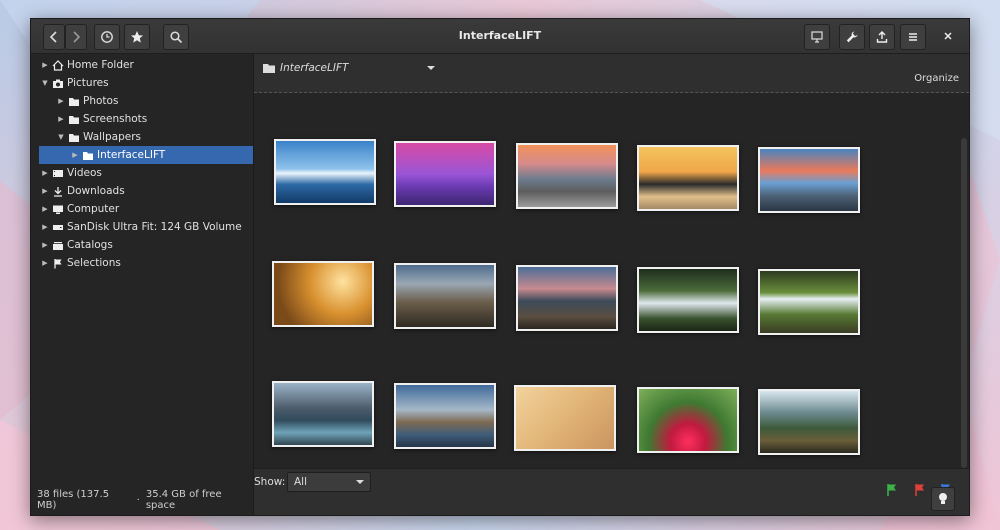 This screenshot has height=530, width=1000. What do you see at coordinates (58, 173) in the screenshot?
I see `video-icon` at bounding box center [58, 173].